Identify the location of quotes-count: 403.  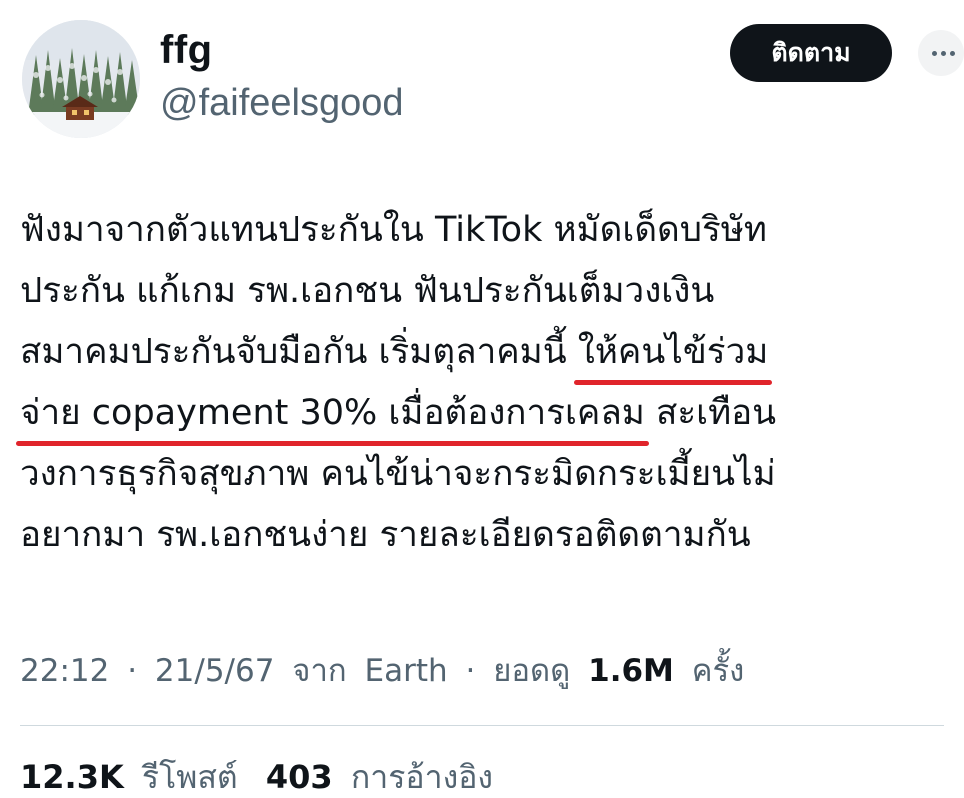
(299, 777).